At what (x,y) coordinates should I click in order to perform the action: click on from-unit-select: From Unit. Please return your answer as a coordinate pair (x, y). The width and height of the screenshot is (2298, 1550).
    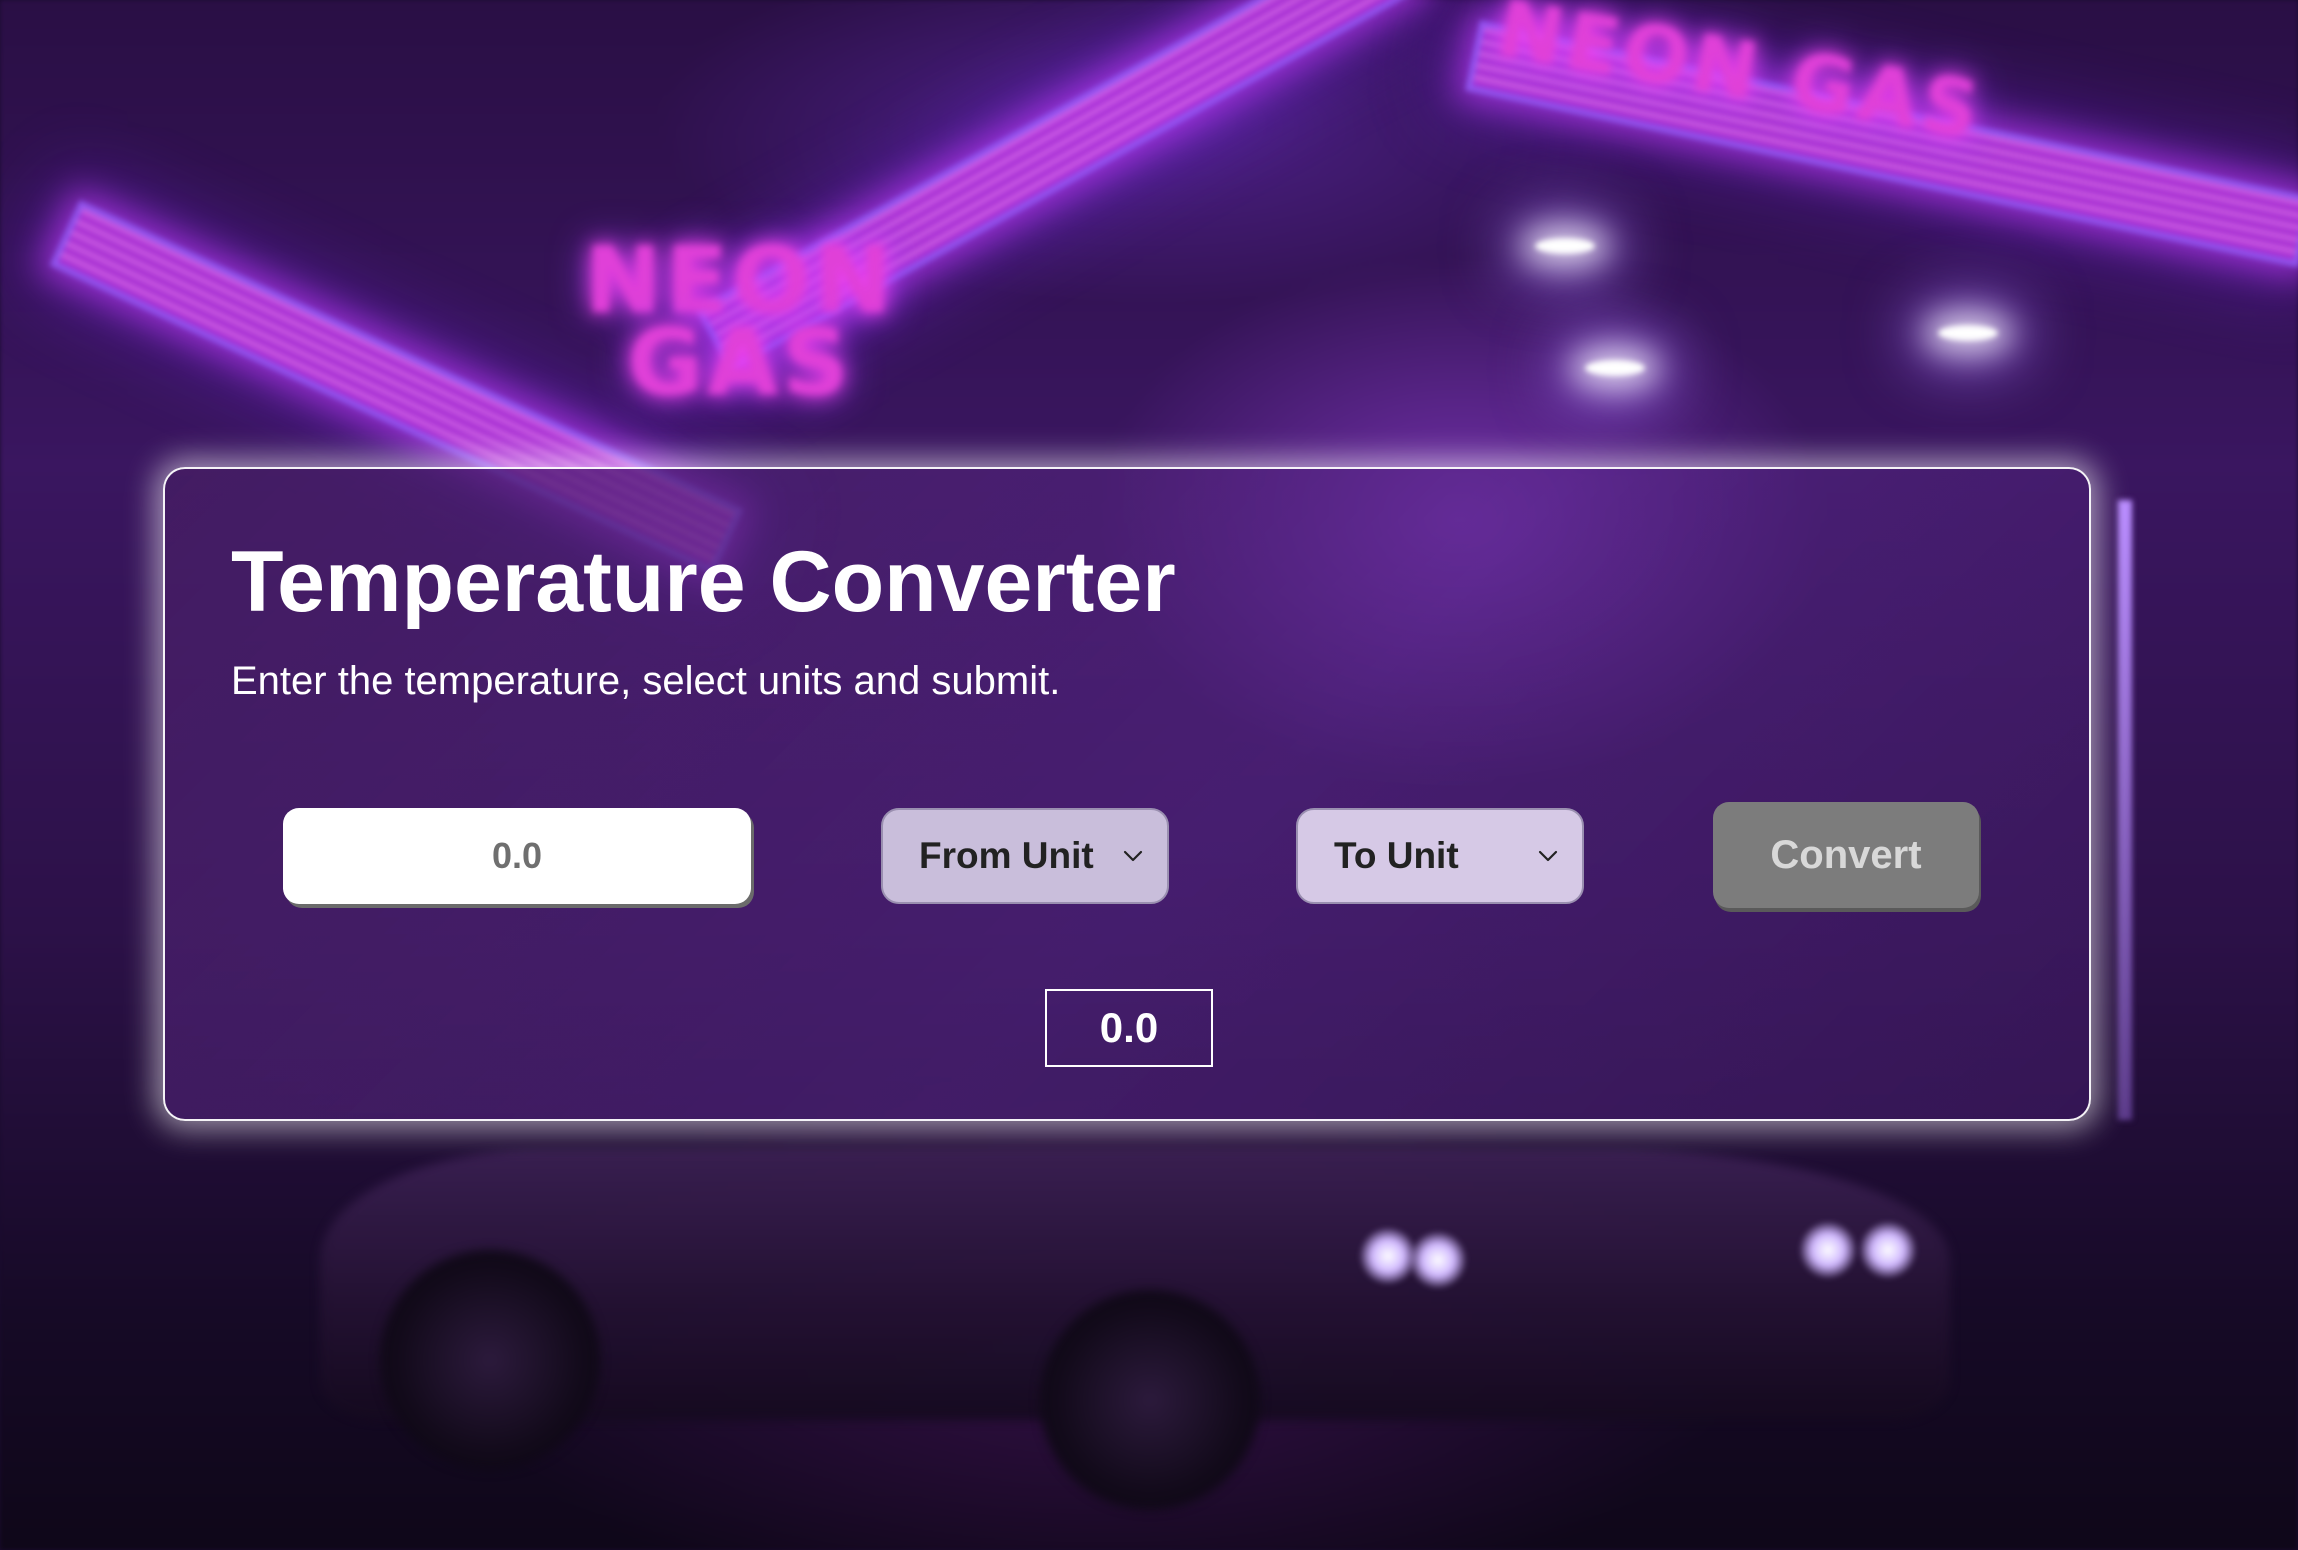
    Looking at the image, I should click on (1025, 856).